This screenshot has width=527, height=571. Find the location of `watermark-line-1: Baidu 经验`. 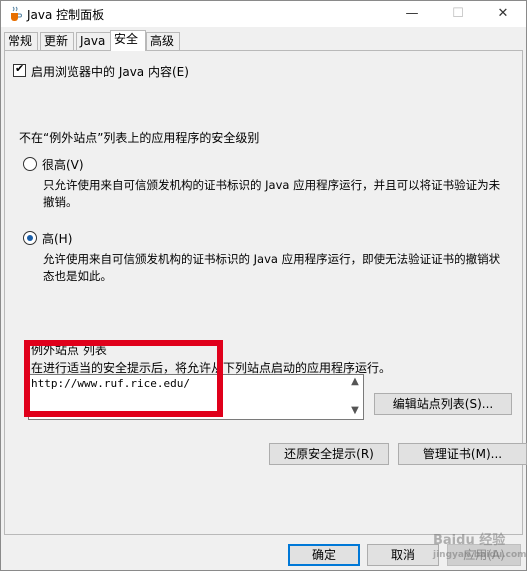

watermark-line-1: Baidu 经验 is located at coordinates (469, 540).